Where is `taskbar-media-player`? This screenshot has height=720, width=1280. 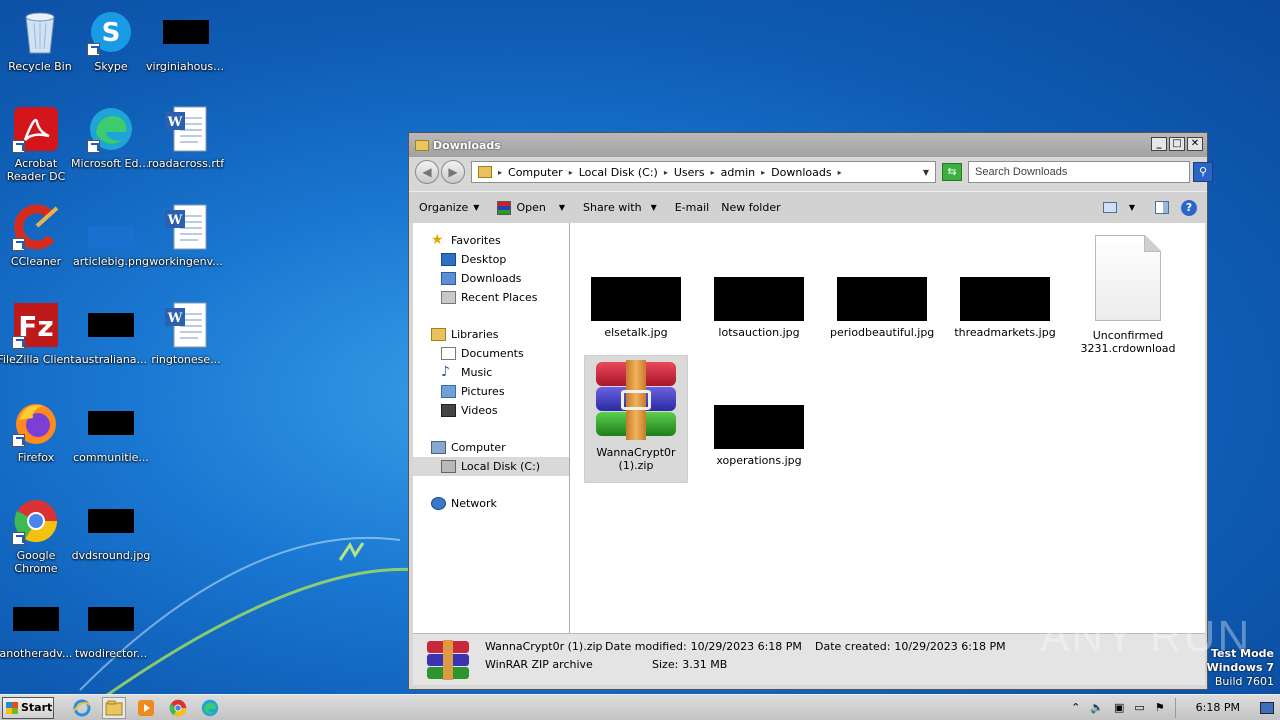 taskbar-media-player is located at coordinates (146, 708).